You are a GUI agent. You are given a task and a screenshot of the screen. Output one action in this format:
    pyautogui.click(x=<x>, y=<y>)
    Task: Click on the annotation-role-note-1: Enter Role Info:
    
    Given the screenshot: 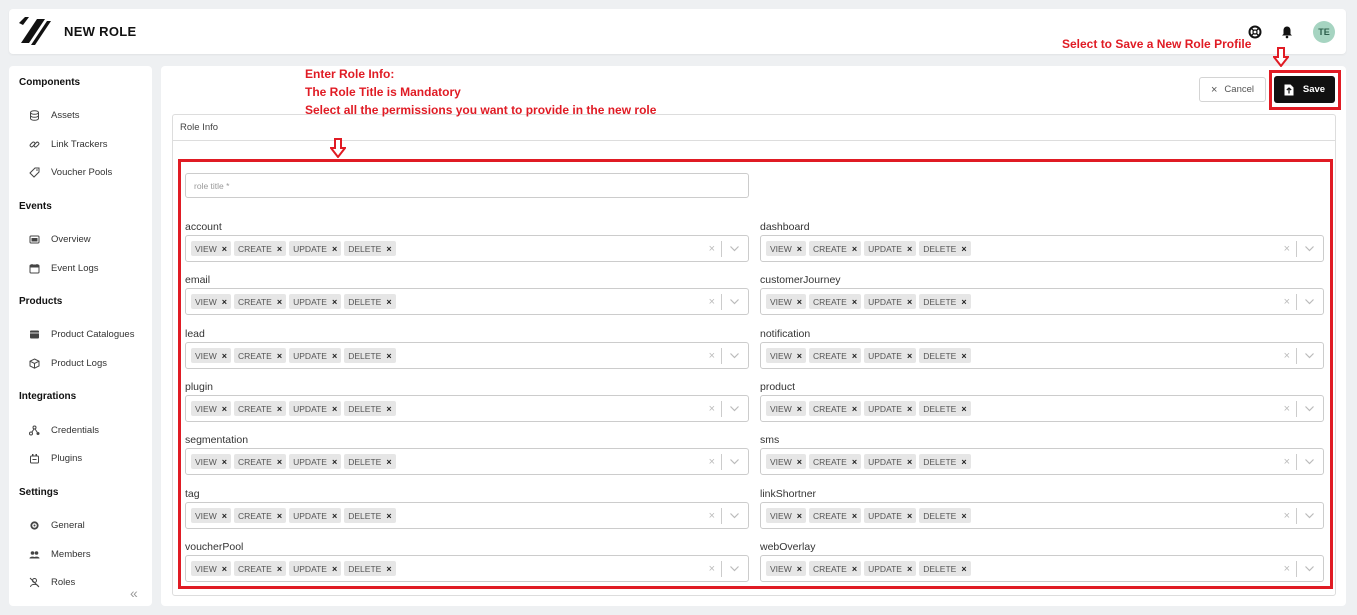 What is the action you would take?
    pyautogui.click(x=350, y=74)
    